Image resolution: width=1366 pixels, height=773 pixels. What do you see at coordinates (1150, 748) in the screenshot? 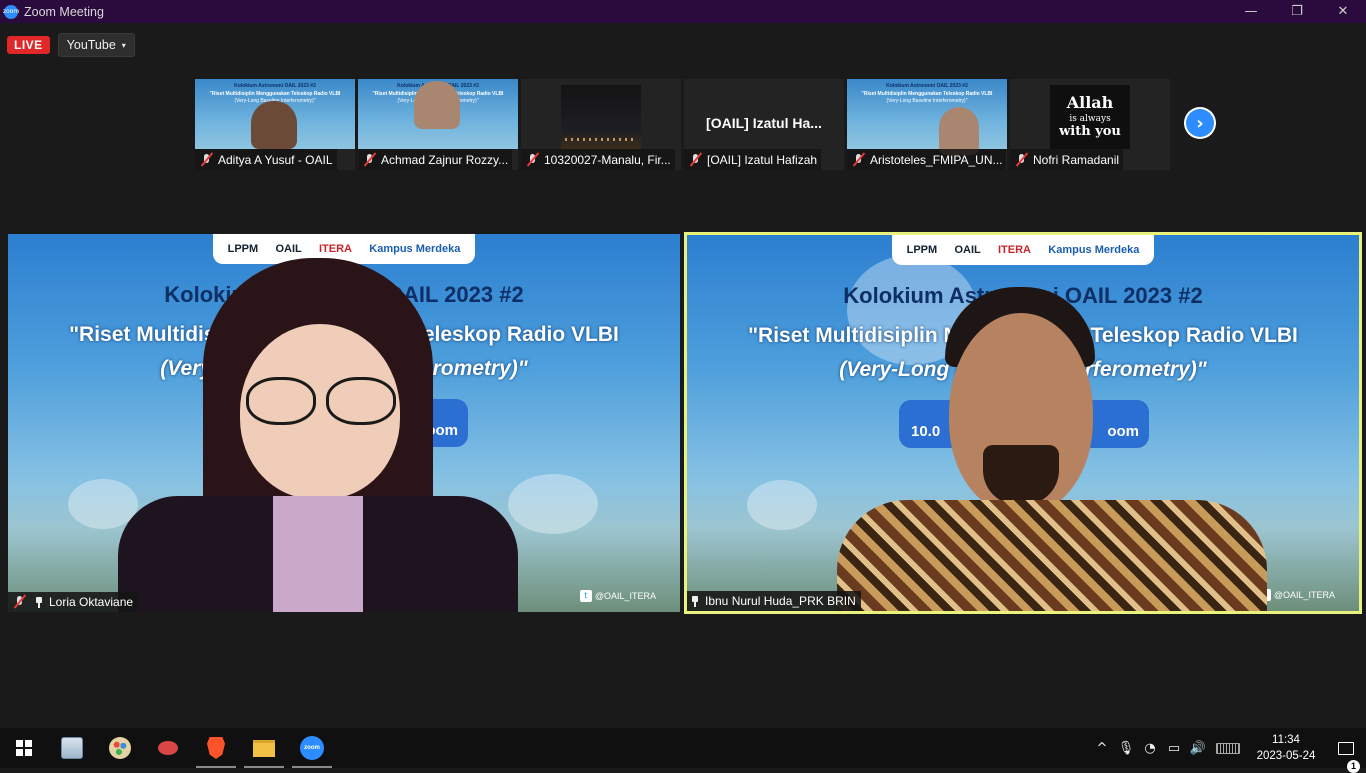
I see `wifi-icon: ◔` at bounding box center [1150, 748].